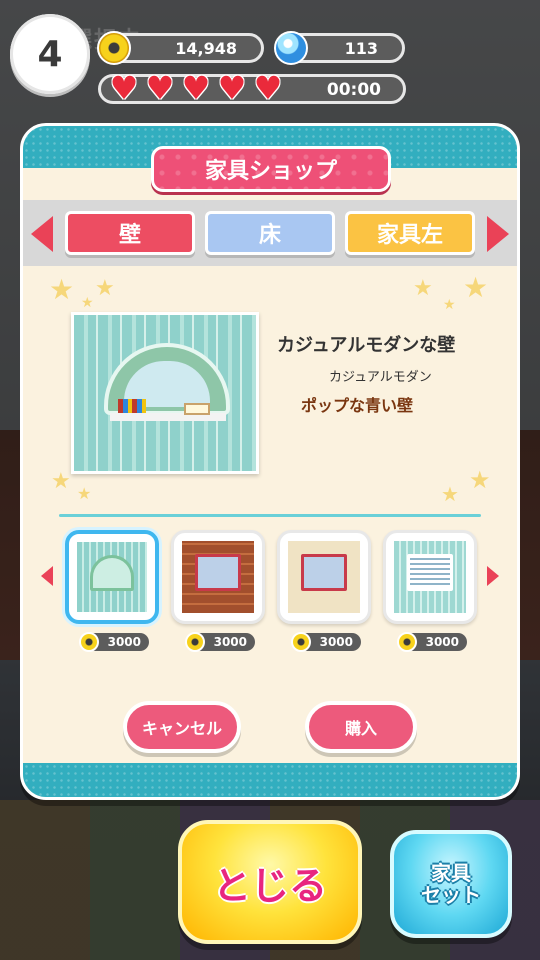 The image size is (540, 960). What do you see at coordinates (132, 406) in the screenshot?
I see `books-decoration` at bounding box center [132, 406].